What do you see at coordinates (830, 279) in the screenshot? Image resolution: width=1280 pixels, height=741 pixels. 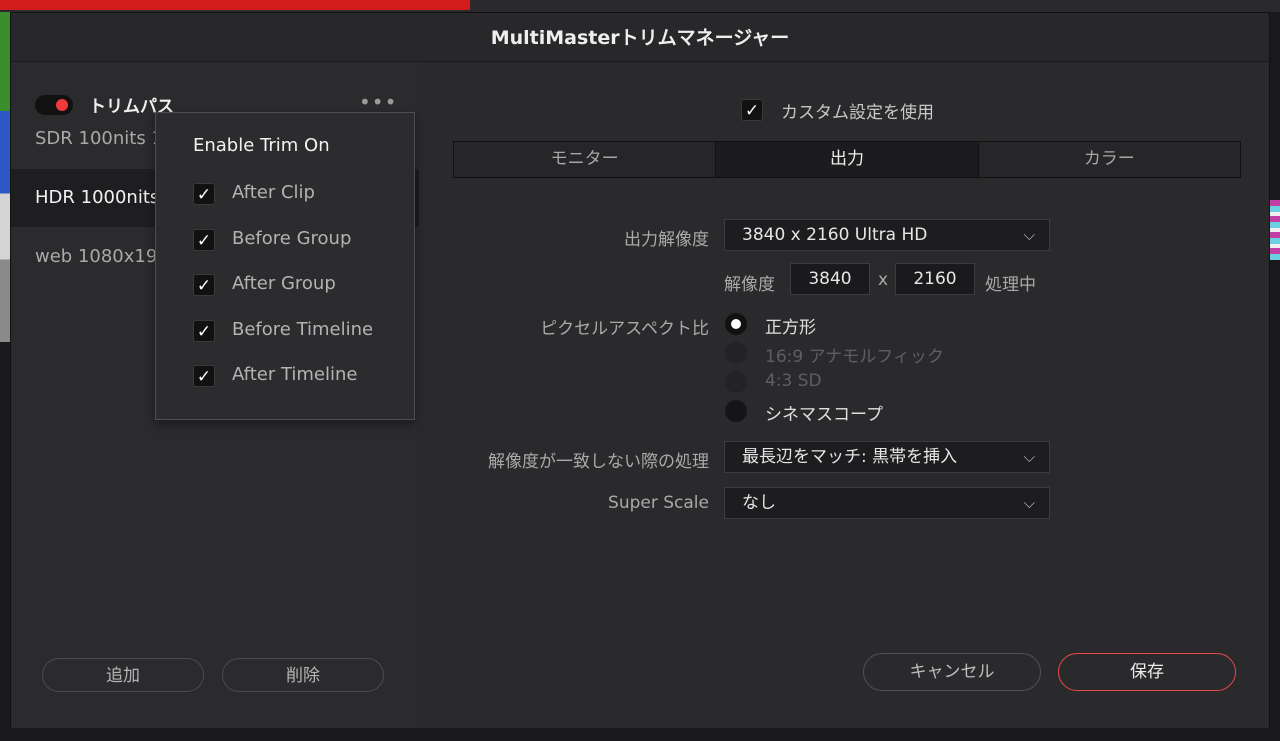 I see `width-input: 3840` at bounding box center [830, 279].